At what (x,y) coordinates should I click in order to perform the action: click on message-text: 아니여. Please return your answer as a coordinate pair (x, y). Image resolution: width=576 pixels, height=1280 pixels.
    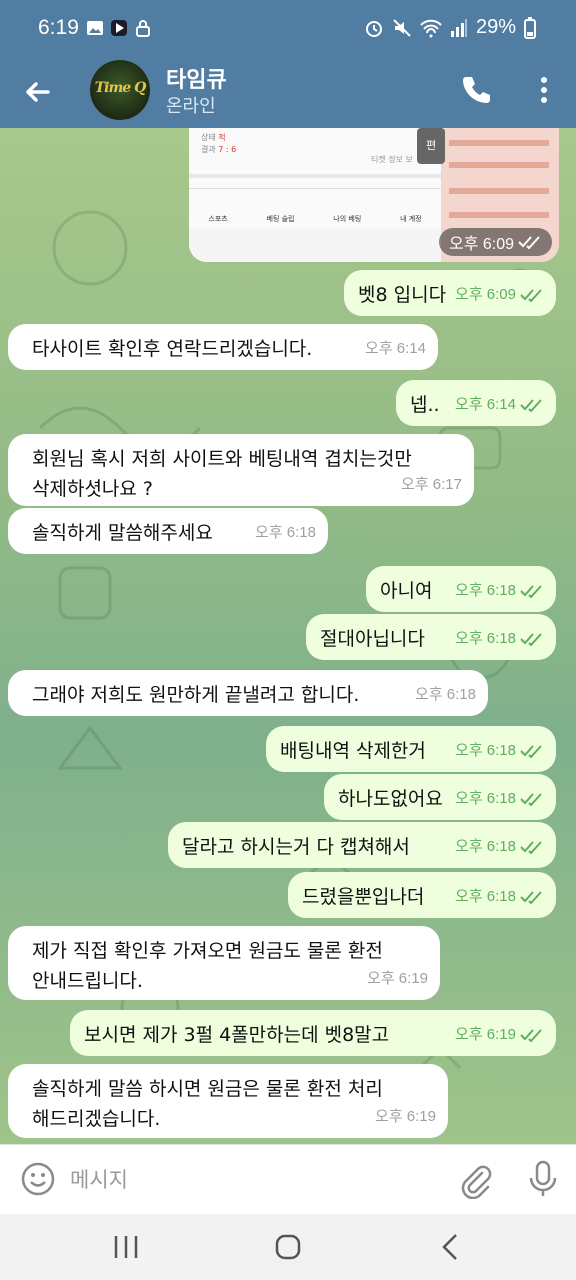
    Looking at the image, I should click on (406, 591).